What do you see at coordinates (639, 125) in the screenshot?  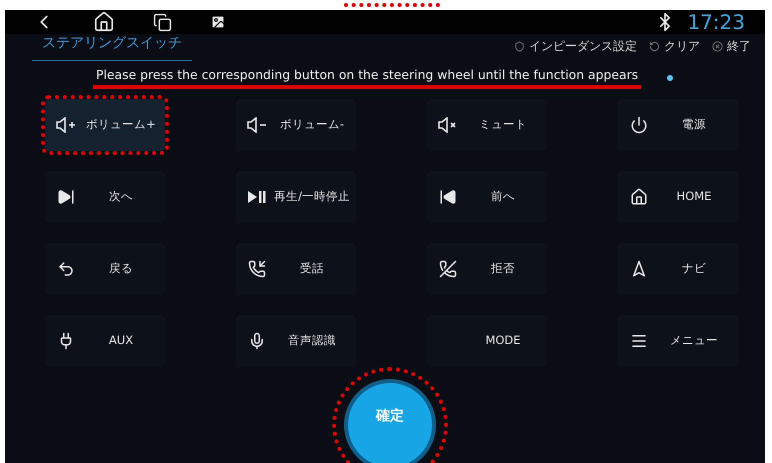 I see `power-icon` at bounding box center [639, 125].